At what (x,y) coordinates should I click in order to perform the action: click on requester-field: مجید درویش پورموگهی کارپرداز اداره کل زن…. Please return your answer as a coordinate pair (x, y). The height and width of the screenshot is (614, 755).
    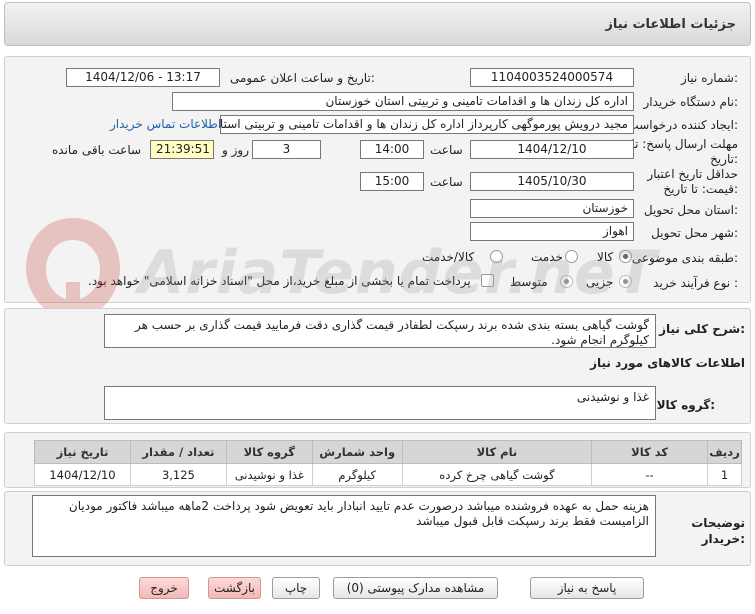
    Looking at the image, I should click on (427, 124).